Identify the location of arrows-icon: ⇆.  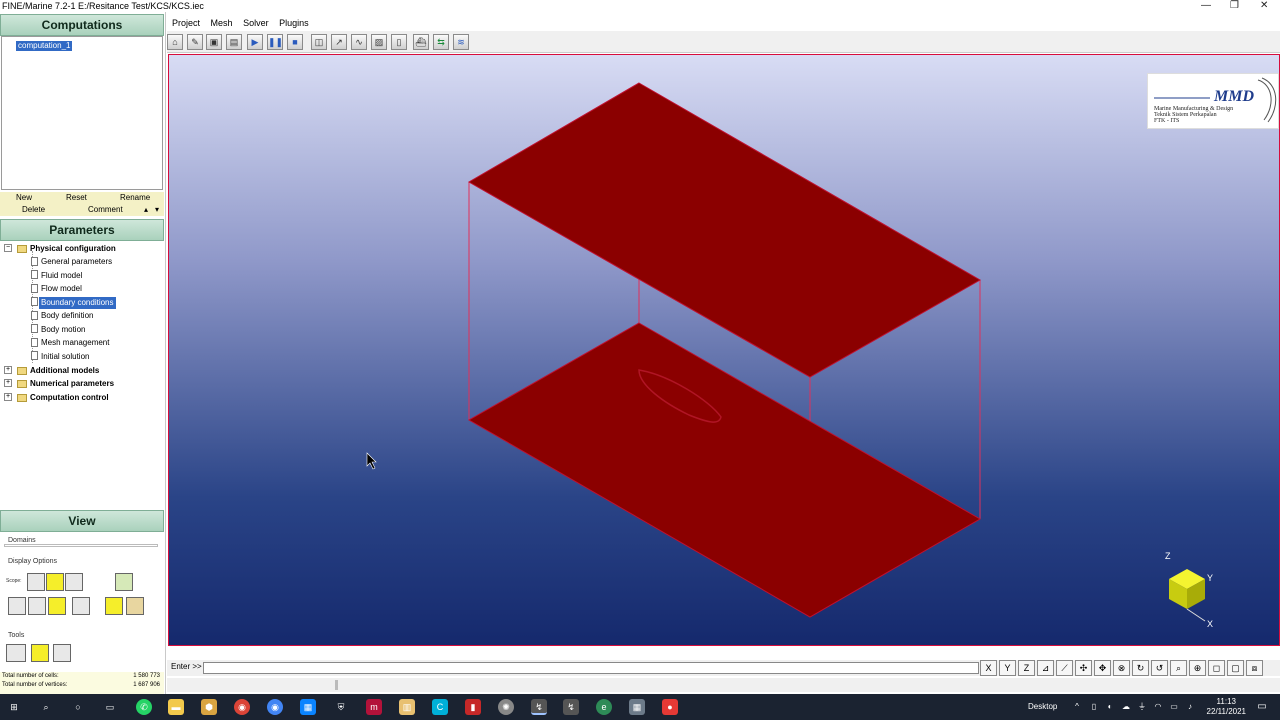
(441, 42).